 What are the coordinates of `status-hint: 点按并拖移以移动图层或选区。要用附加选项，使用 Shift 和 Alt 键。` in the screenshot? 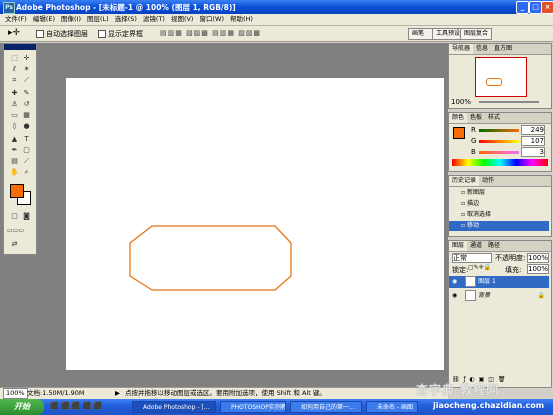 It's located at (225, 393).